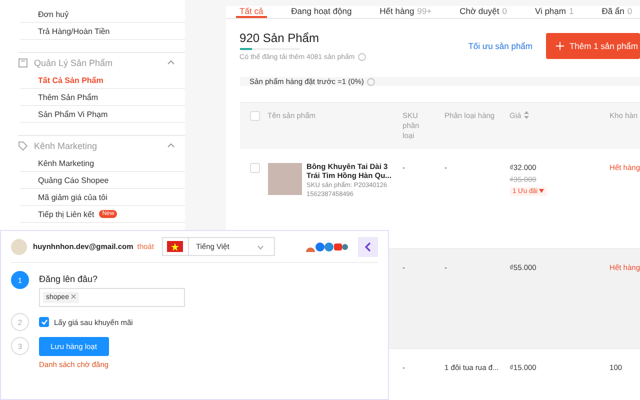 Image resolution: width=640 pixels, height=400 pixels. What do you see at coordinates (74, 63) in the screenshot?
I see `sidebar-section-title: Quản Lý Sản Phẩm` at bounding box center [74, 63].